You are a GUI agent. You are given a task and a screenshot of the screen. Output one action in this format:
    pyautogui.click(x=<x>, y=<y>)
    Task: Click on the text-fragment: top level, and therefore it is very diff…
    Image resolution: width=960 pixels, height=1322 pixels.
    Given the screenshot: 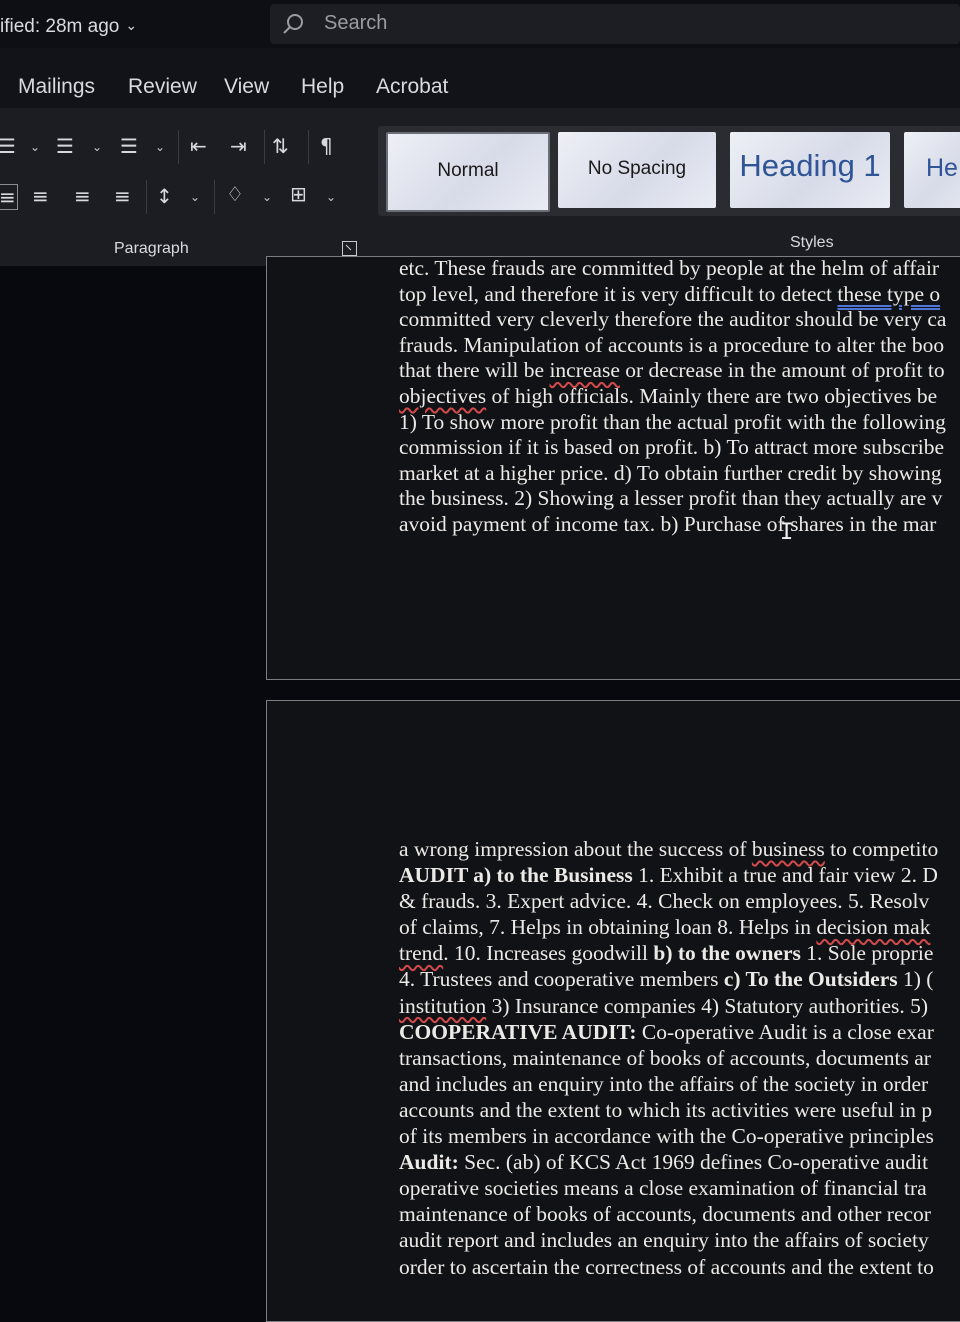 What is the action you would take?
    pyautogui.click(x=670, y=293)
    